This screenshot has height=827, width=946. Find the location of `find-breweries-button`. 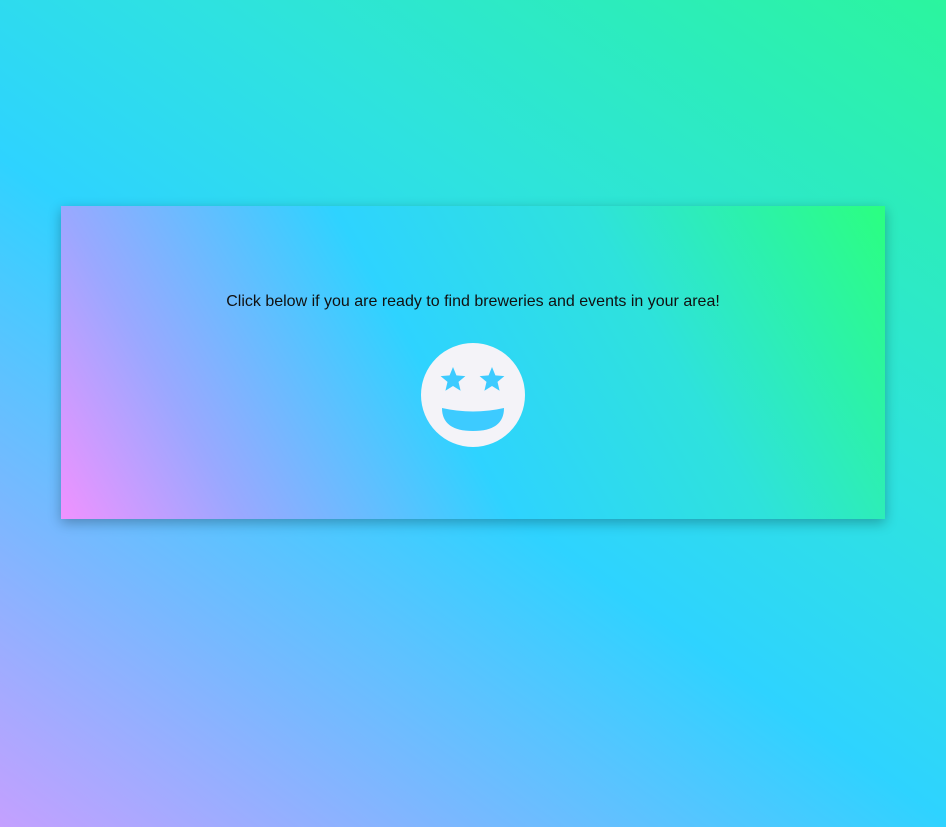

find-breweries-button is located at coordinates (473, 395).